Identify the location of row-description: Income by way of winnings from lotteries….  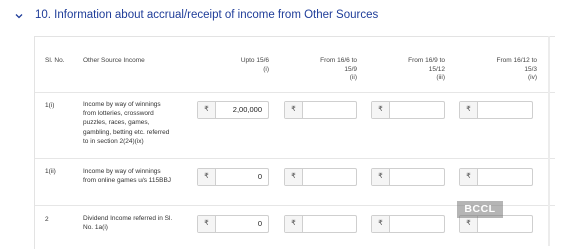
(126, 123).